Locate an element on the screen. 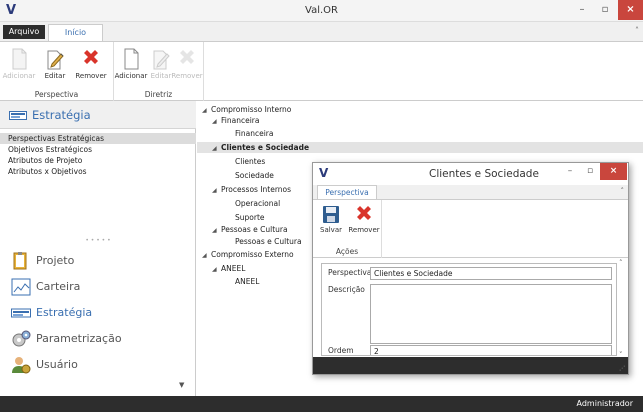 The image size is (643, 412). tree-node-label: Compromisso Externo is located at coordinates (252, 254).